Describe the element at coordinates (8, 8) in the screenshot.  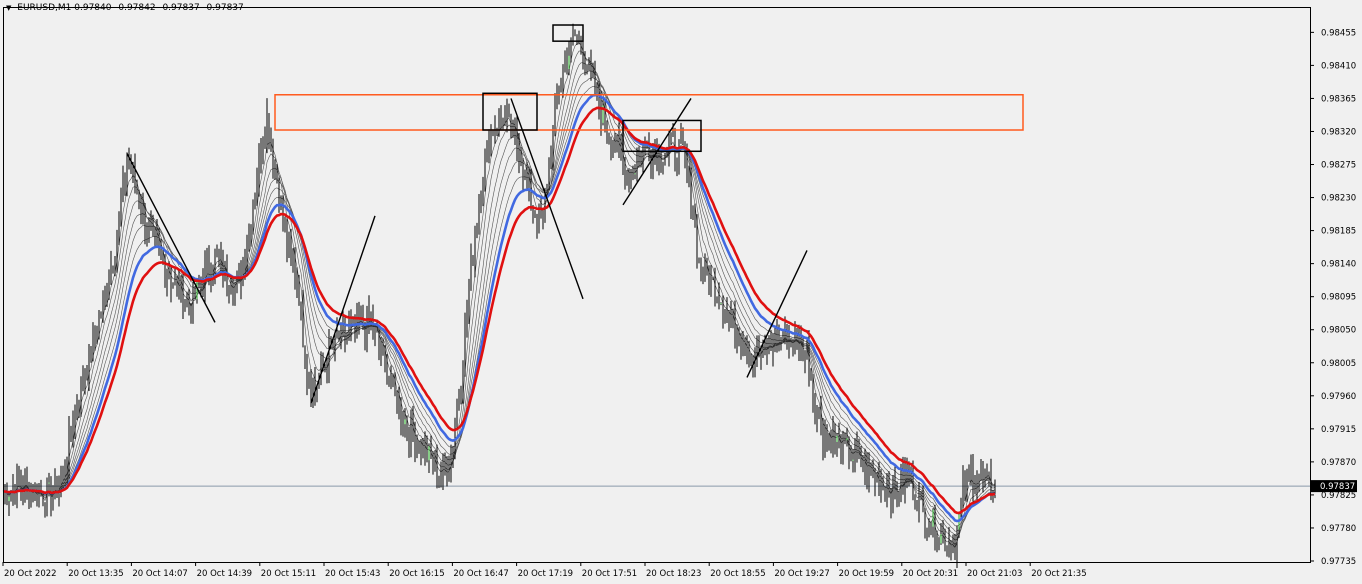
I see `chevron-down-icon: ▼` at that location.